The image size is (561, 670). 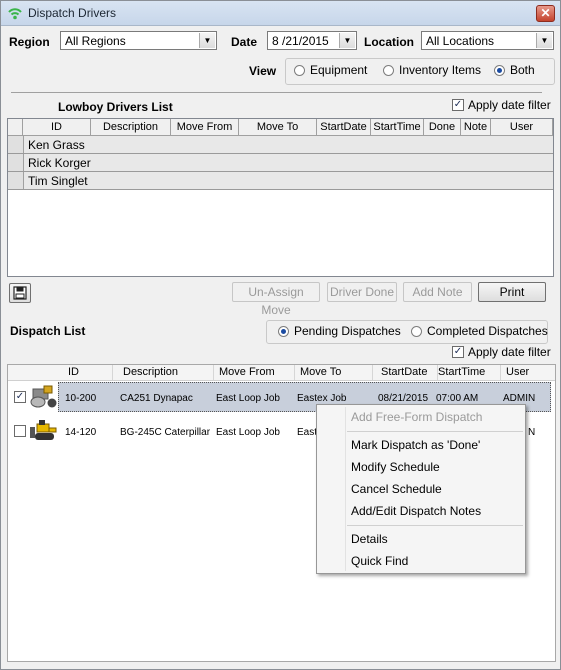 I want to click on driver-name: Ken Grass, so click(x=56, y=145).